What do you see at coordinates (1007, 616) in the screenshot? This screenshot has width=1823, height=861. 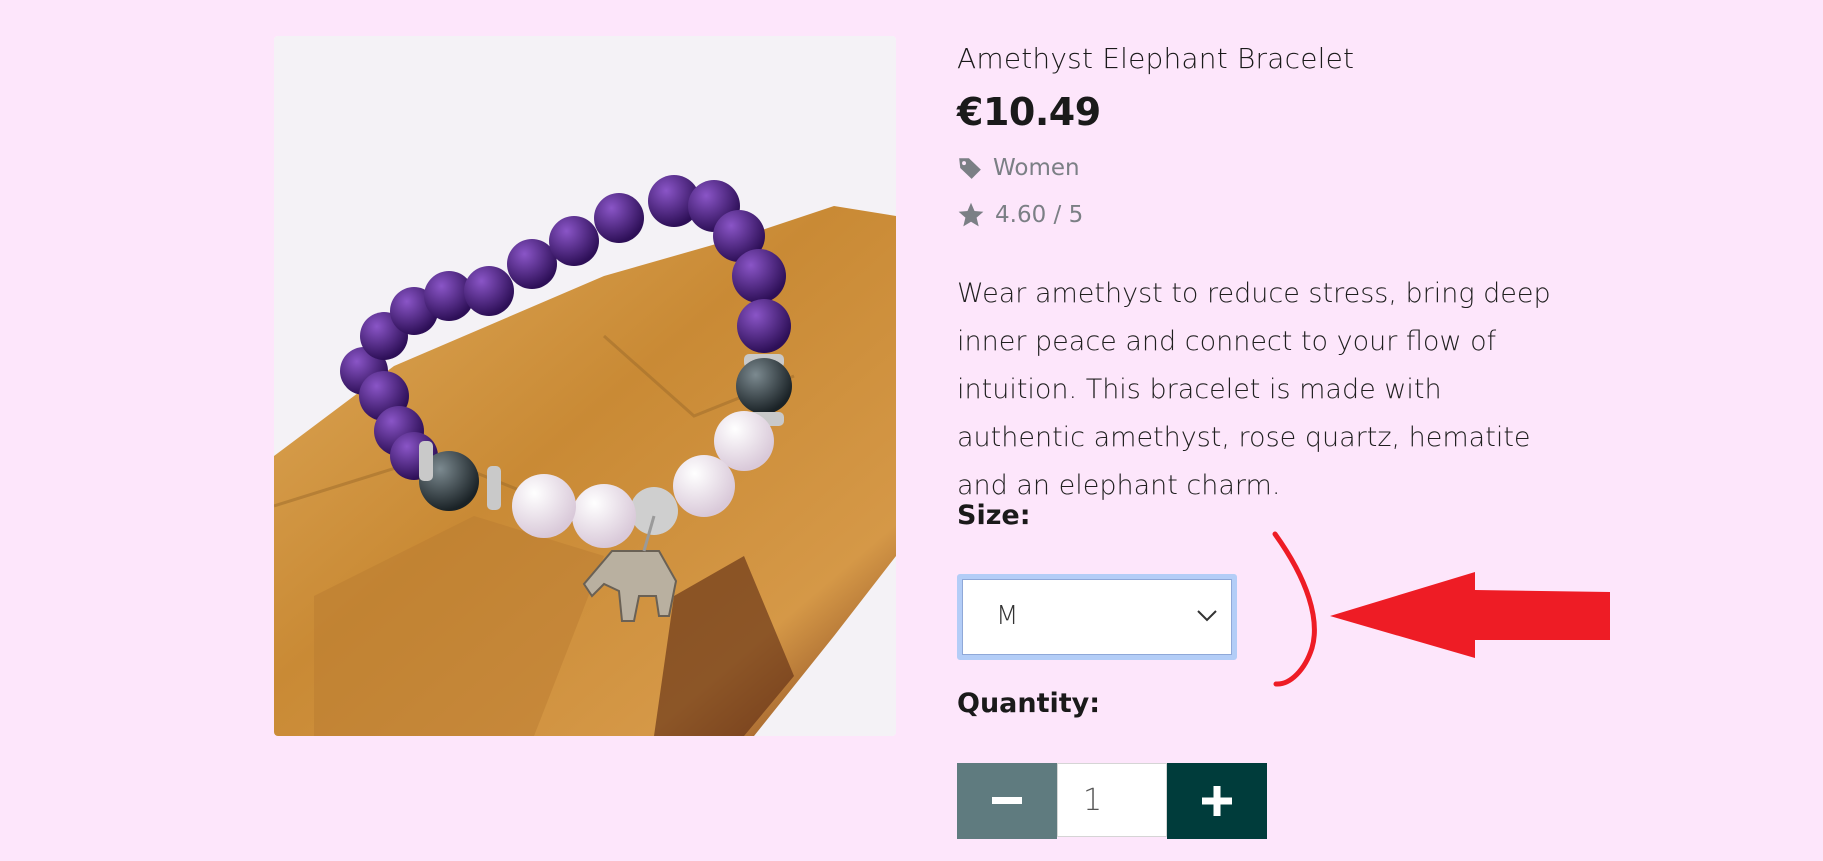 I see `size-selected-value: M` at bounding box center [1007, 616].